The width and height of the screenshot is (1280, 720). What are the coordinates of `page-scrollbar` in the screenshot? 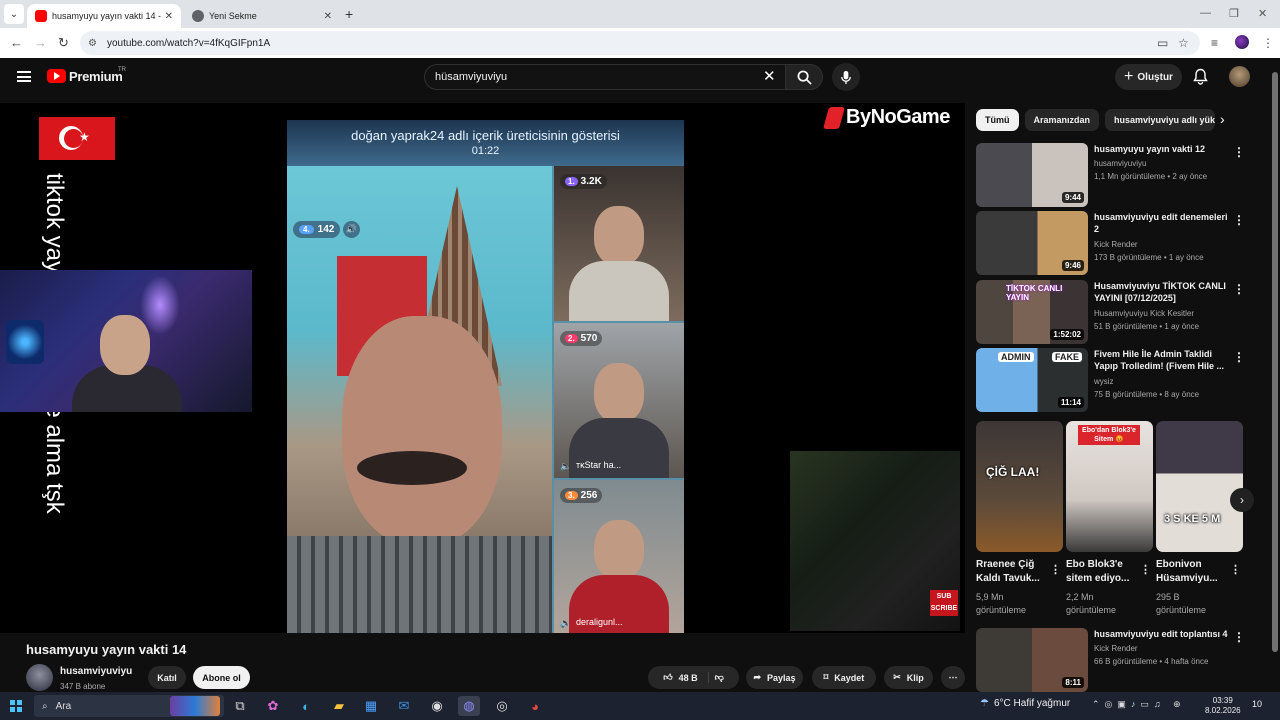 It's located at (1275, 380).